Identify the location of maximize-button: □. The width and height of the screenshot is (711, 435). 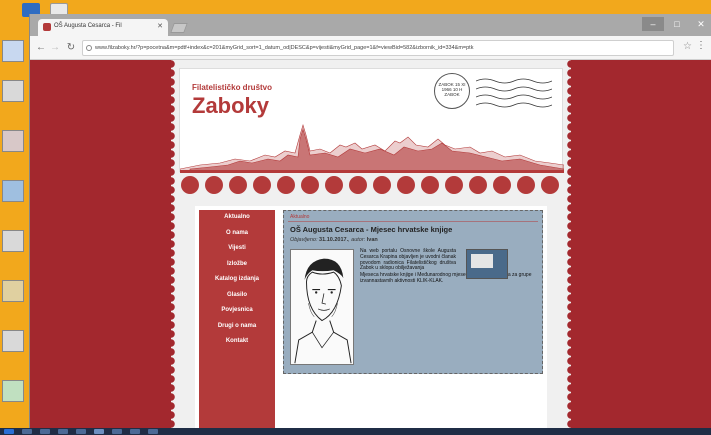
(677, 24).